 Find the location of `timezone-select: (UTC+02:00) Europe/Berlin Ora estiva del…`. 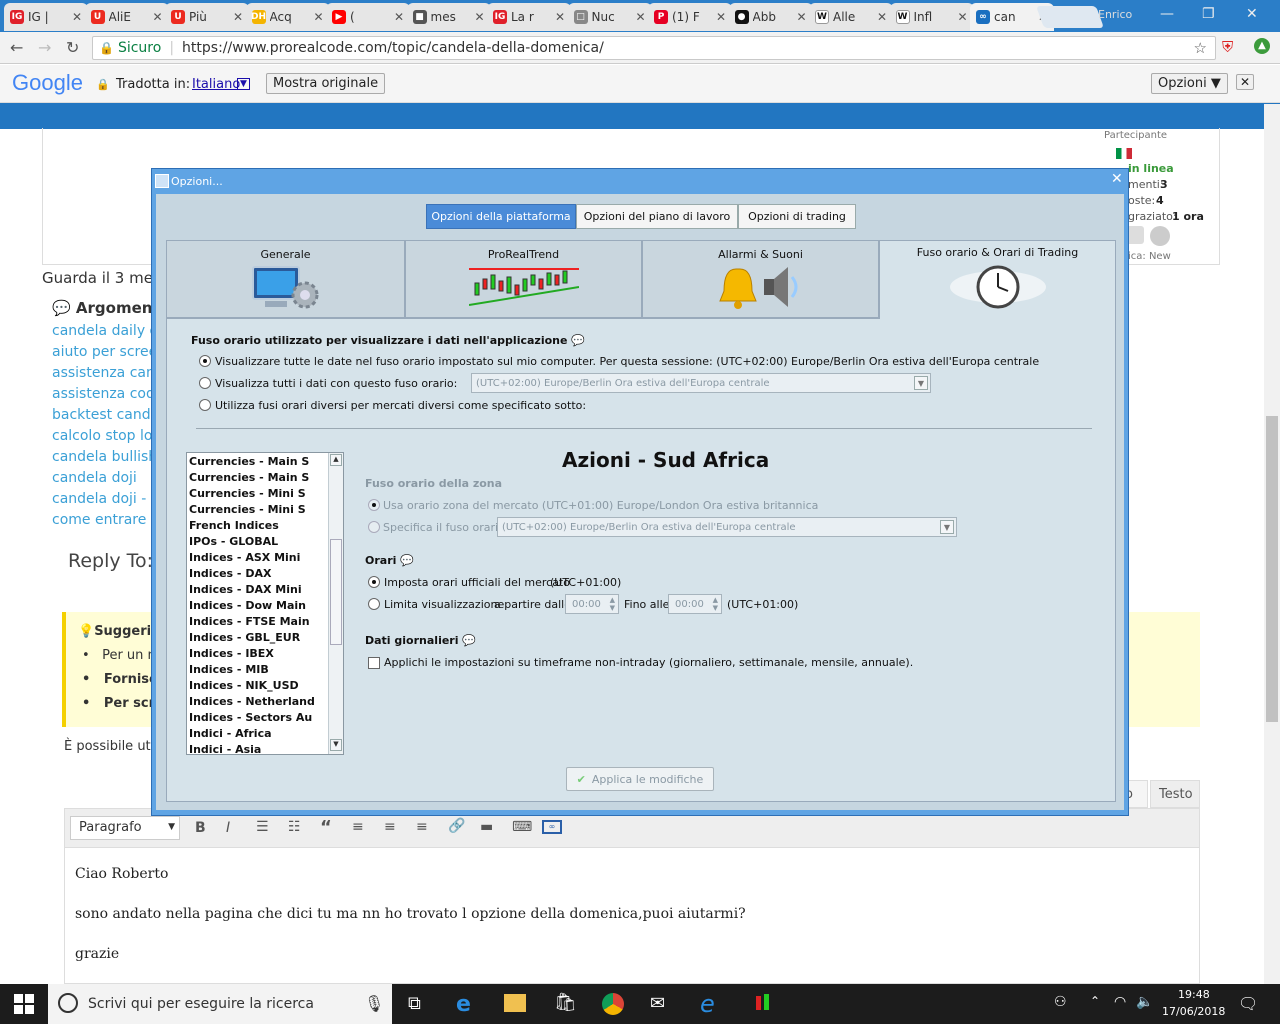

timezone-select: (UTC+02:00) Europe/Berlin Ora estiva del… is located at coordinates (701, 383).